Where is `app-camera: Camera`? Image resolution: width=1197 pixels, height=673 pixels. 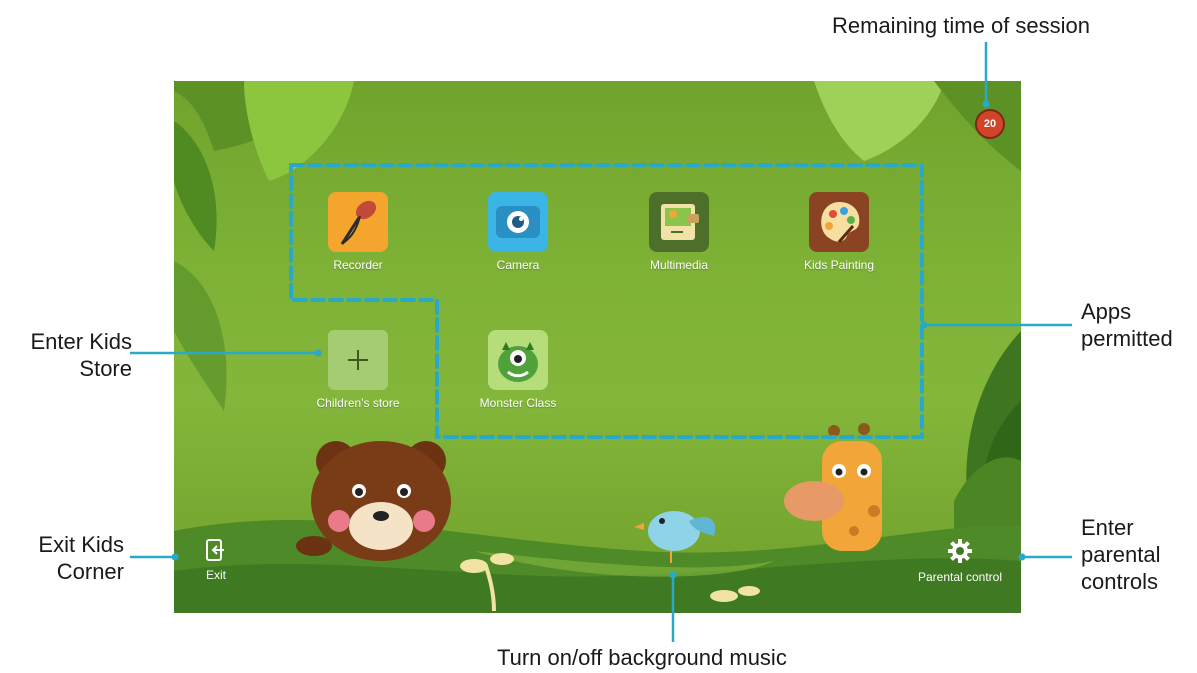
app-camera: Camera is located at coordinates (518, 232).